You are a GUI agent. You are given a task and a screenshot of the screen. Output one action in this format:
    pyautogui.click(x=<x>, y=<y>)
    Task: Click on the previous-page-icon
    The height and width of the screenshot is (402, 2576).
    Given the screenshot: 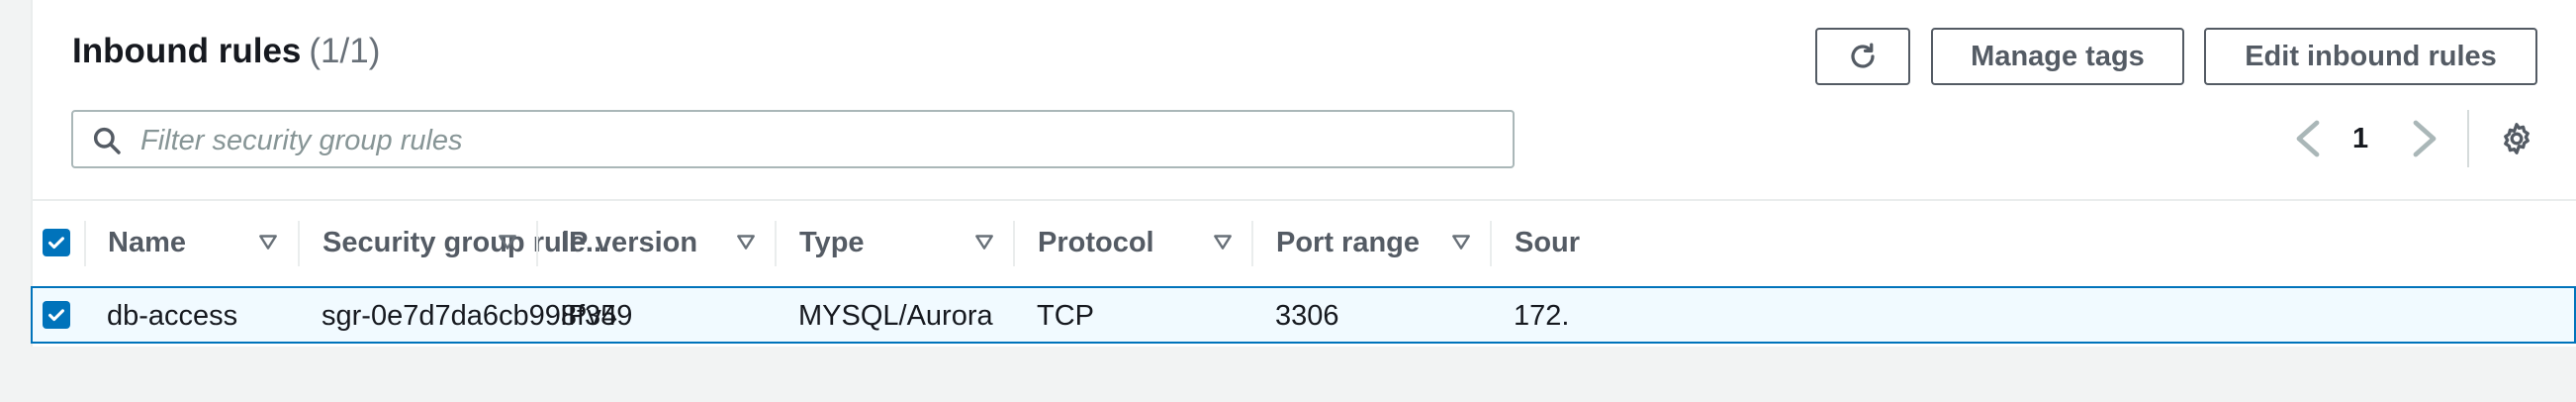 What is the action you would take?
    pyautogui.click(x=2308, y=138)
    